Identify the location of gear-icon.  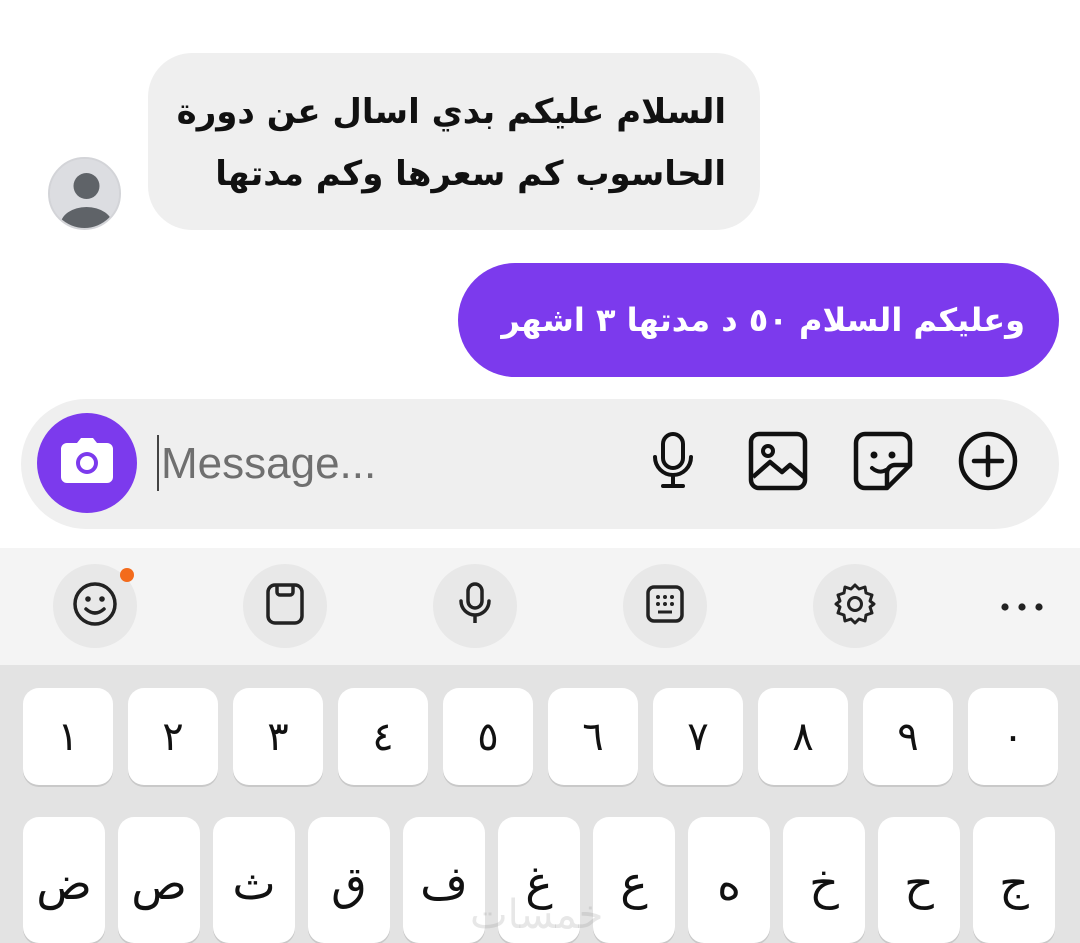
(855, 606).